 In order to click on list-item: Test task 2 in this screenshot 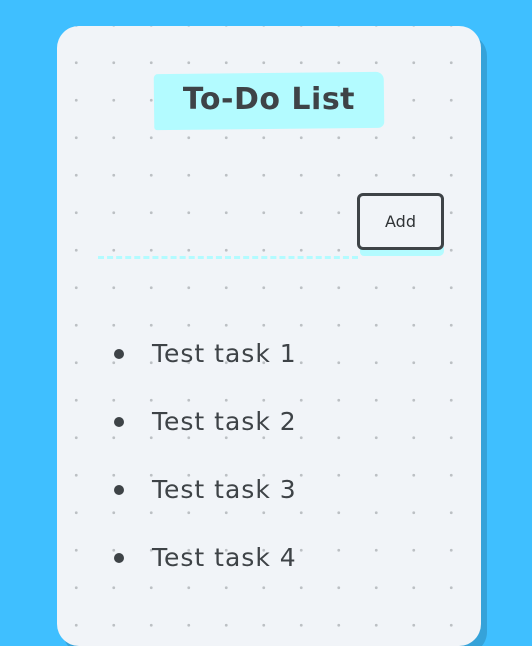, I will do `click(197, 422)`.